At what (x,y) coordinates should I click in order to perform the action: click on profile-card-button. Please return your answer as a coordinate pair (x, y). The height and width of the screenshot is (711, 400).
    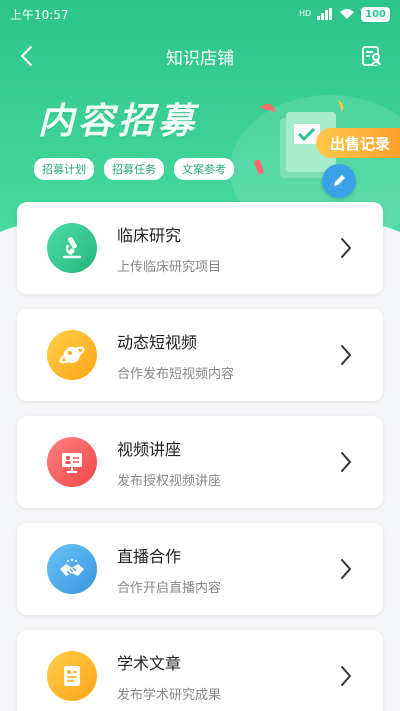
    Looking at the image, I should click on (372, 56).